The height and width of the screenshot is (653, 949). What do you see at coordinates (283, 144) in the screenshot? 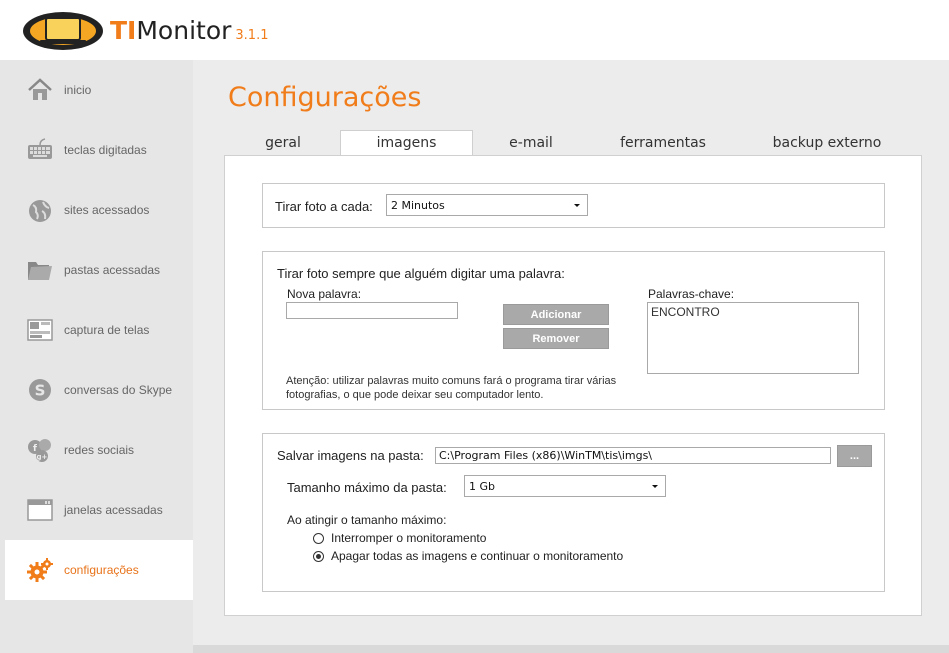
I see `tab-geral: geral` at bounding box center [283, 144].